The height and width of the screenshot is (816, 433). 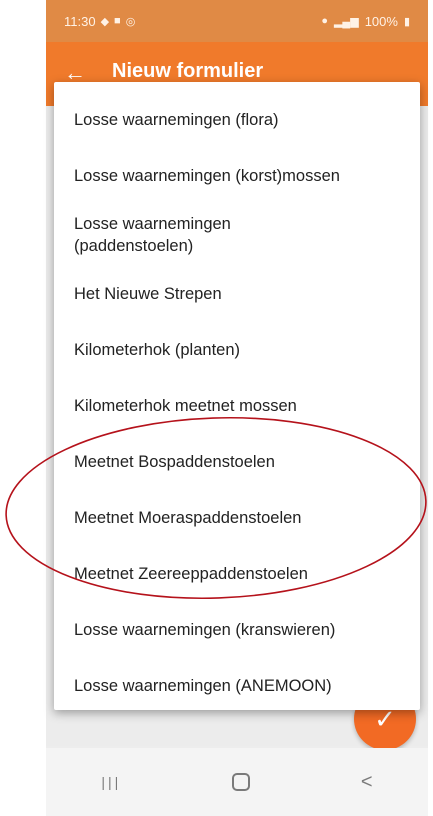 I want to click on menu-item-meetnet-moeraspaddenstoelen: Meetnet Moeraspaddenstoelen, so click(x=237, y=518).